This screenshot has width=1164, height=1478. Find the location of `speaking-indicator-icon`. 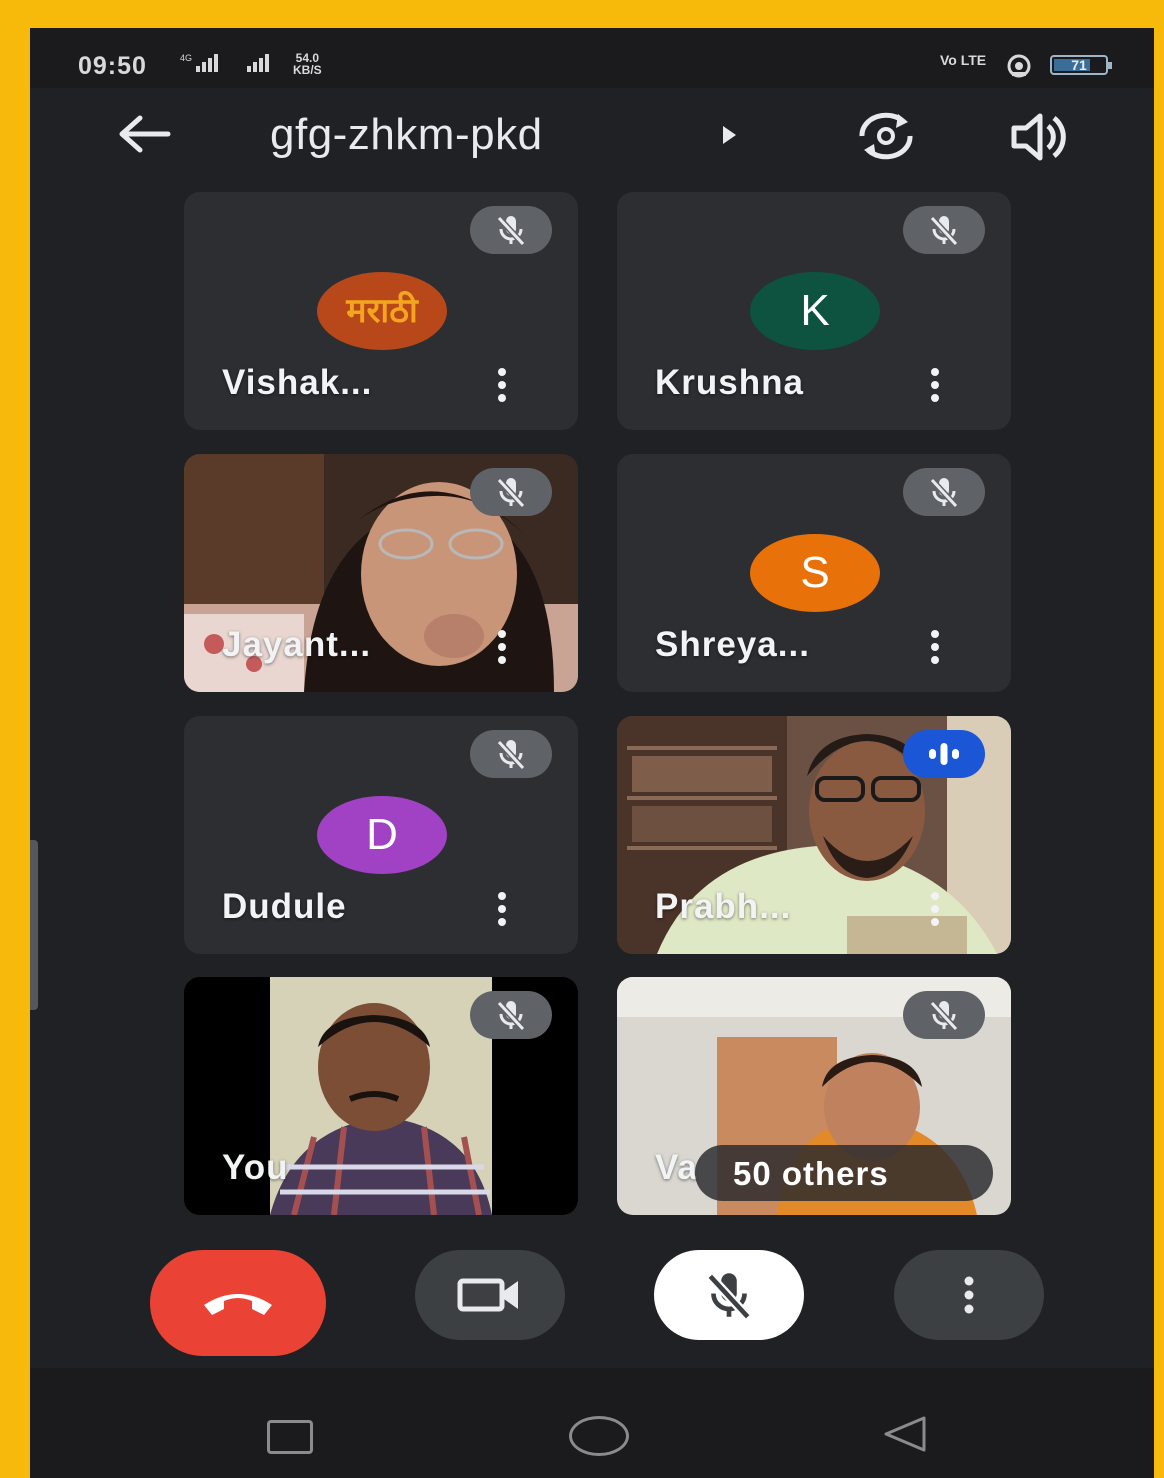

speaking-indicator-icon is located at coordinates (944, 754).